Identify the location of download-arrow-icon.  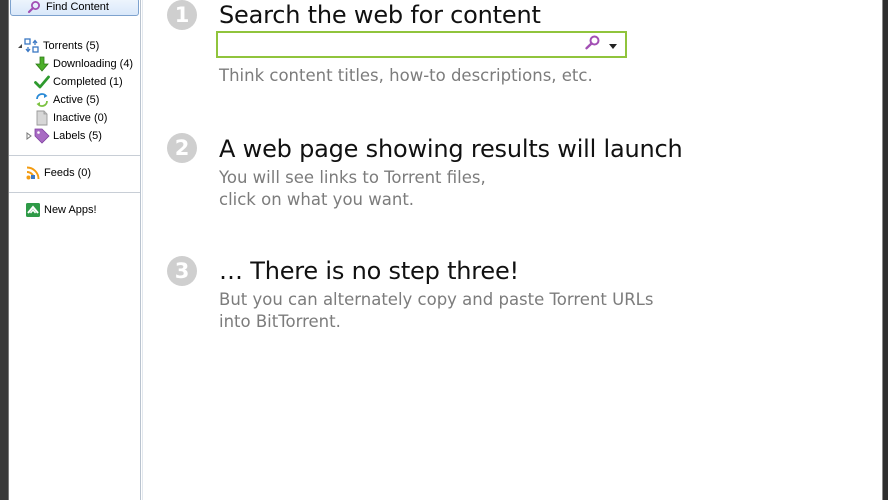
(42, 64).